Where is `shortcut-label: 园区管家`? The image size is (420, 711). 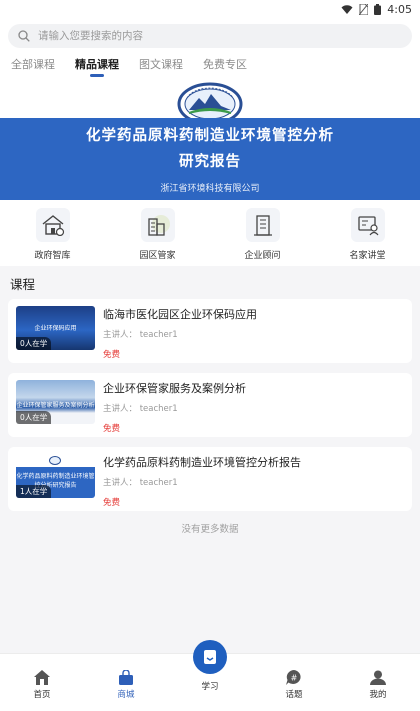
shortcut-label: 园区管家 is located at coordinates (157, 256).